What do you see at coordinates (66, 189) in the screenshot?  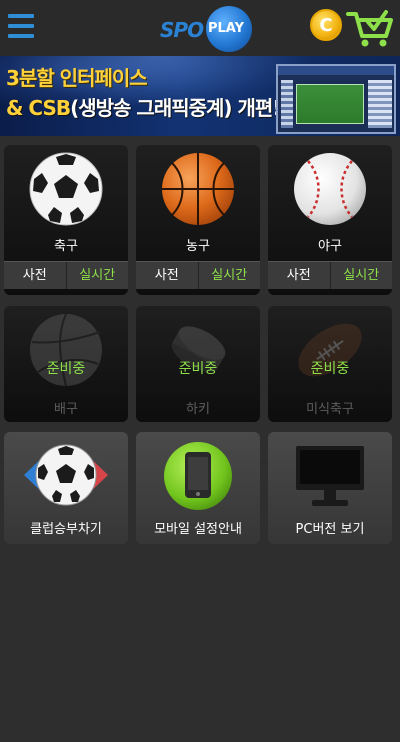 I see `soccer-ball-icon` at bounding box center [66, 189].